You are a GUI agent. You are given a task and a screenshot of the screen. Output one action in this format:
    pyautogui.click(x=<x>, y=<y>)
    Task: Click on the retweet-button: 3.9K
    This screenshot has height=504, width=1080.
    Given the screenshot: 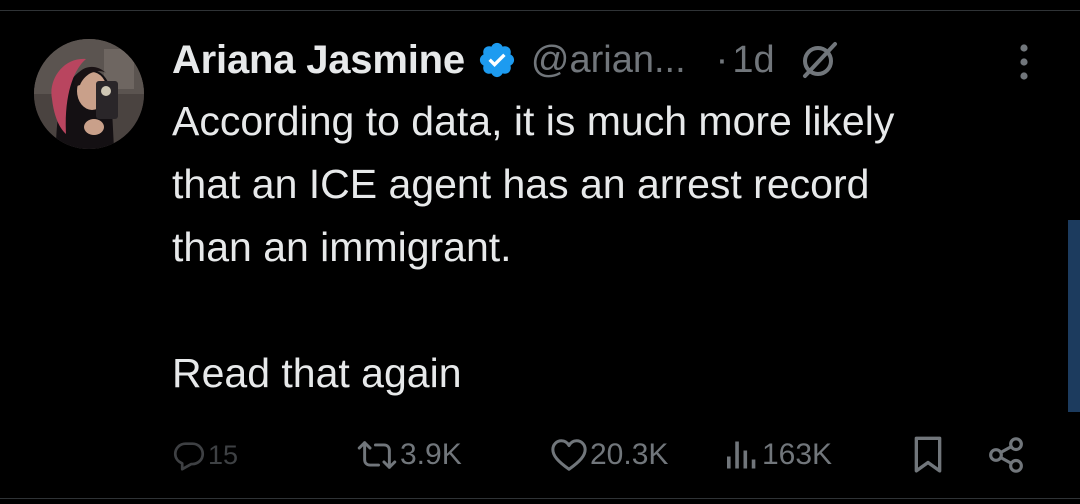 What is the action you would take?
    pyautogui.click(x=409, y=455)
    